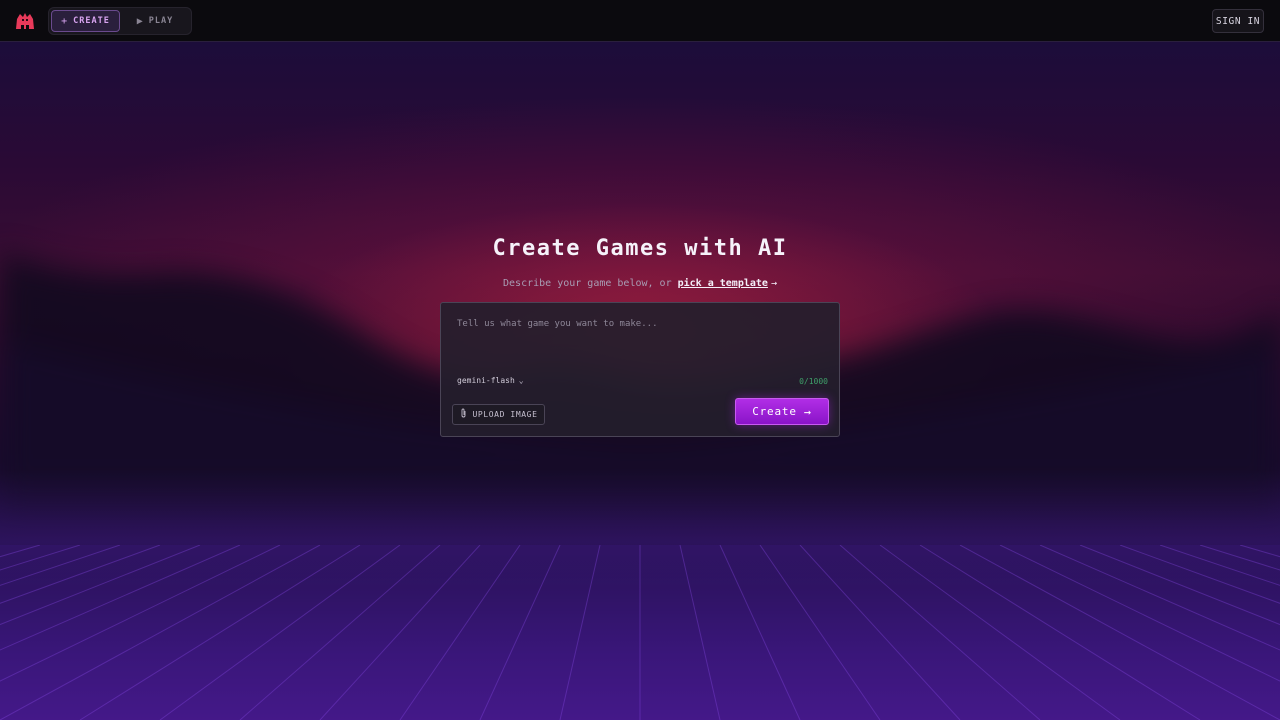 The width and height of the screenshot is (1280, 720). I want to click on plus-icon: +, so click(65, 21).